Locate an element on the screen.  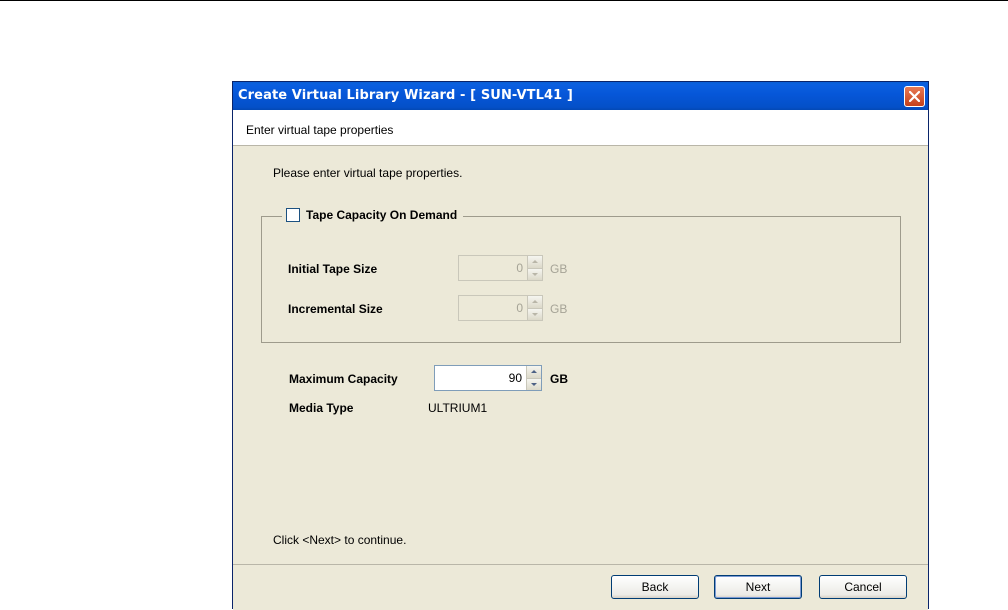
media-type-label: Media Type is located at coordinates (321, 408).